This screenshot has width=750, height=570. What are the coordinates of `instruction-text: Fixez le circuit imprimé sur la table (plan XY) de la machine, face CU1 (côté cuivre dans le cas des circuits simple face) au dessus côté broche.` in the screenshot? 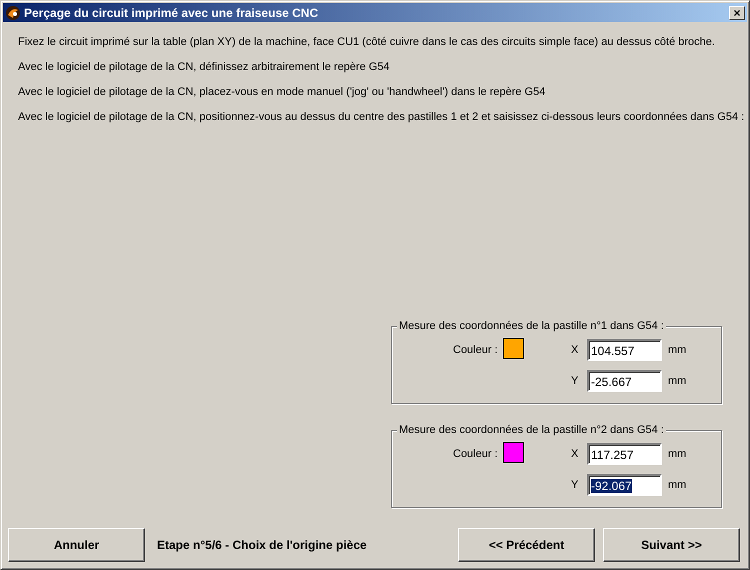 It's located at (367, 42).